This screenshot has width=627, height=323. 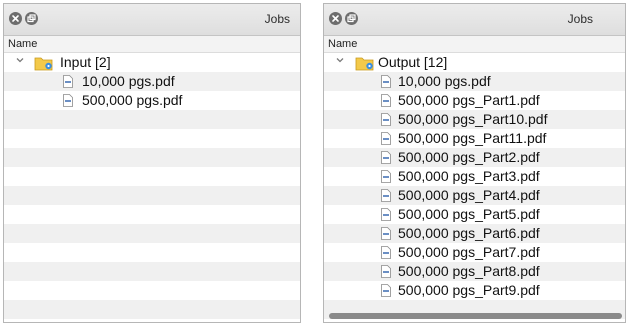 I want to click on file-row: 500,000 pgs_Part4.pdf, so click(x=474, y=195).